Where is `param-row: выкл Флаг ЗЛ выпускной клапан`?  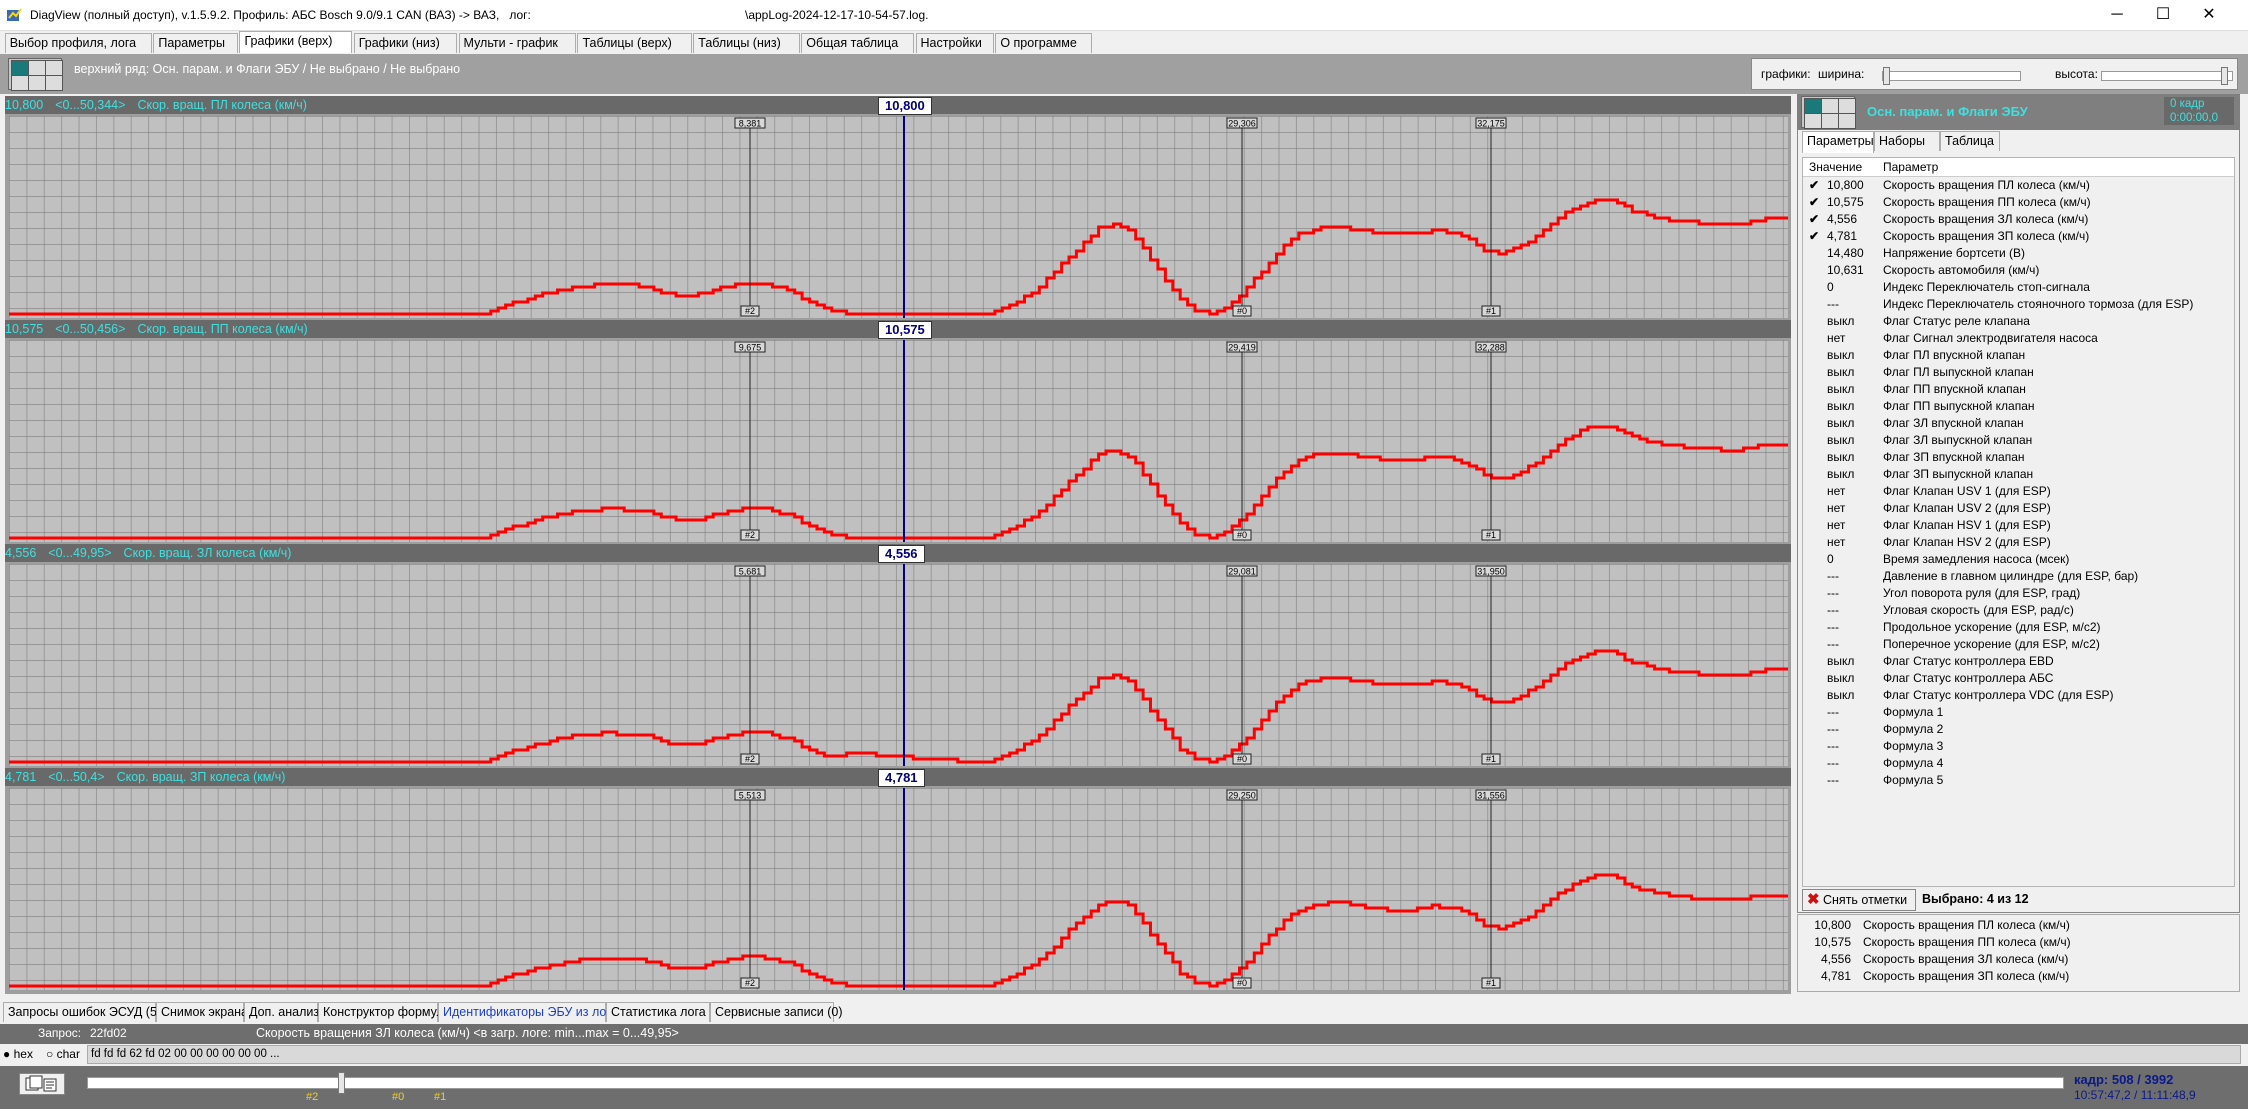
param-row: выкл Флаг ЗЛ выпускной клапан is located at coordinates (2018, 440).